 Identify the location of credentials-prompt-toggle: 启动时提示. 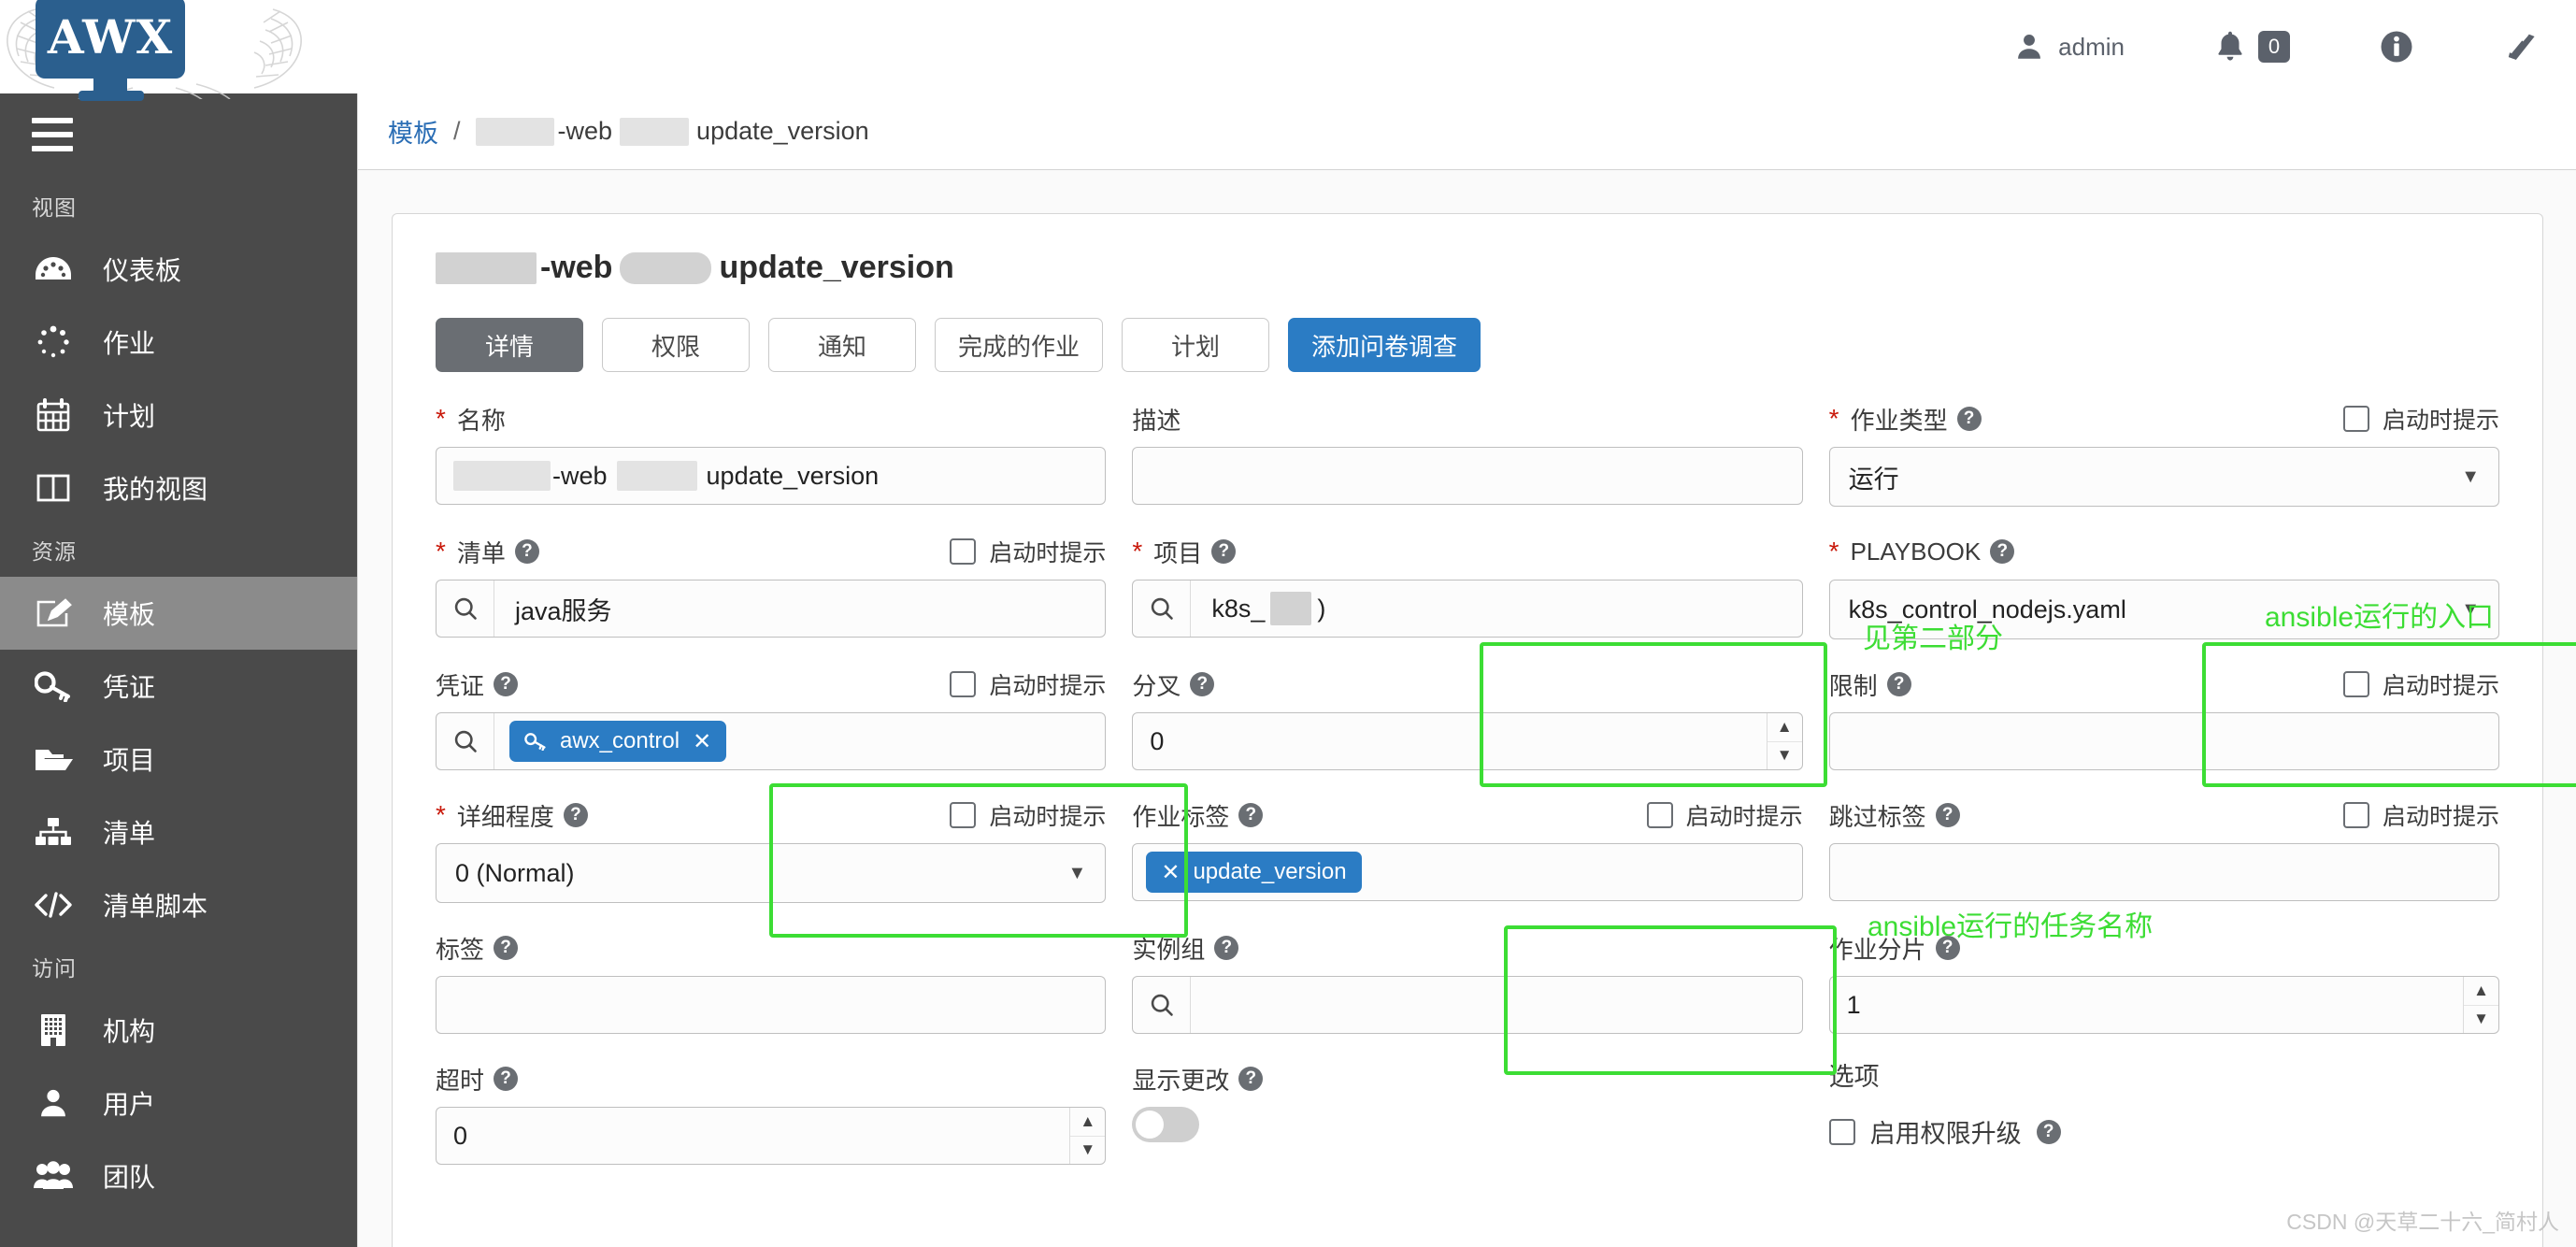
(1028, 684).